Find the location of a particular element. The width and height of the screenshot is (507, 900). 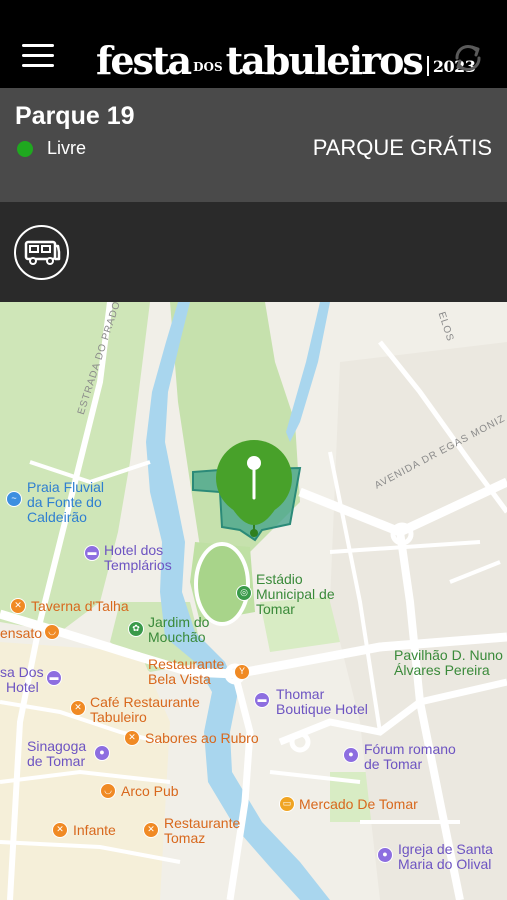

park-price: PARQUE GRÁTIS is located at coordinates (402, 147).